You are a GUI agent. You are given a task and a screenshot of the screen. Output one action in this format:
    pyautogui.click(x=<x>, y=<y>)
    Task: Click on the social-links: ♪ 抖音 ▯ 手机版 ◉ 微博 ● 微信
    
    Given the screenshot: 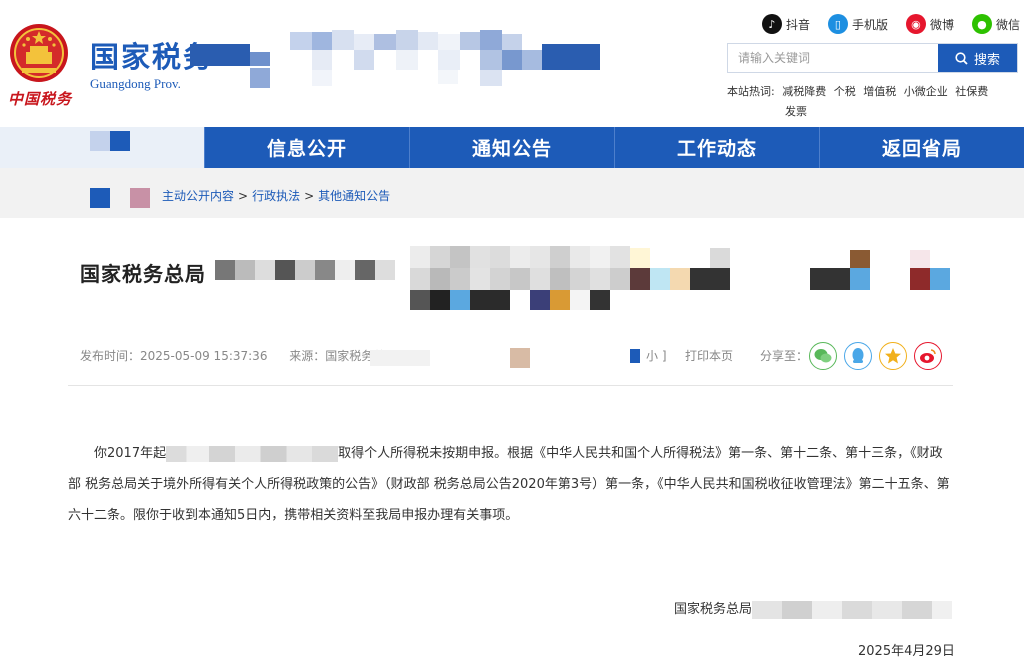 What is the action you would take?
    pyautogui.click(x=890, y=24)
    